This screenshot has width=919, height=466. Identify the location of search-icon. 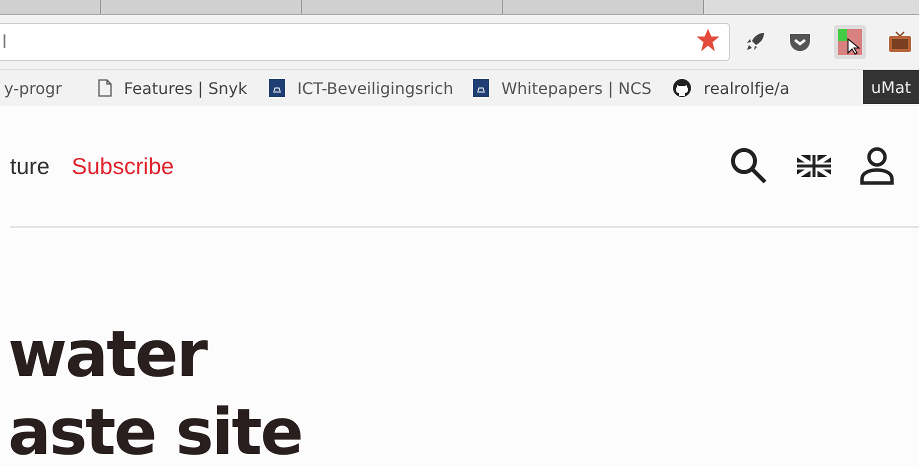
(749, 166).